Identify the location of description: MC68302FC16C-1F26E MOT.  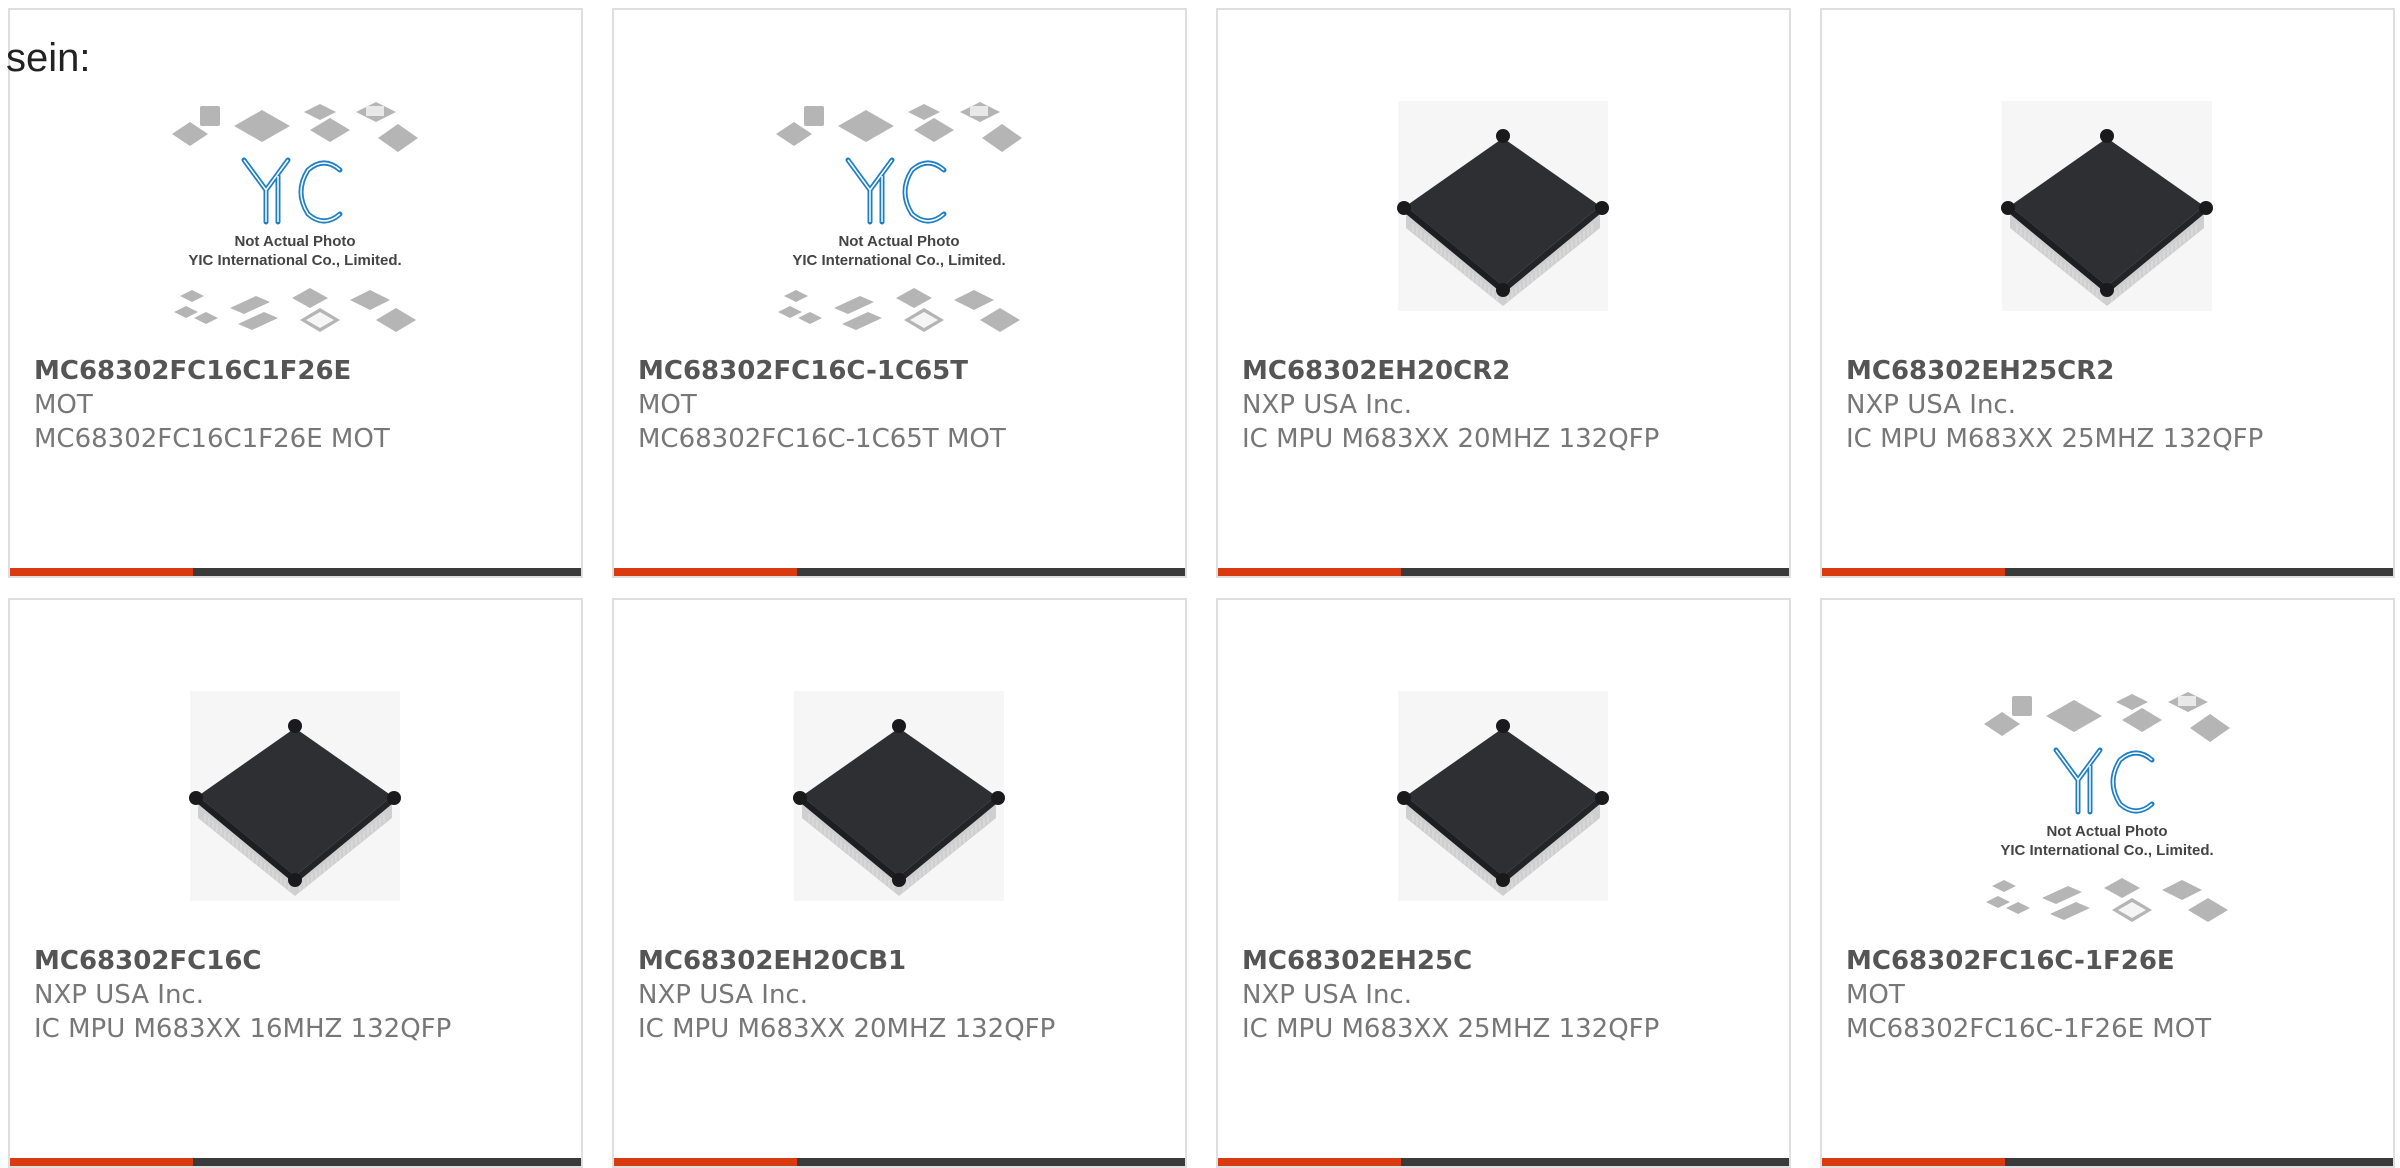
(2029, 1029).